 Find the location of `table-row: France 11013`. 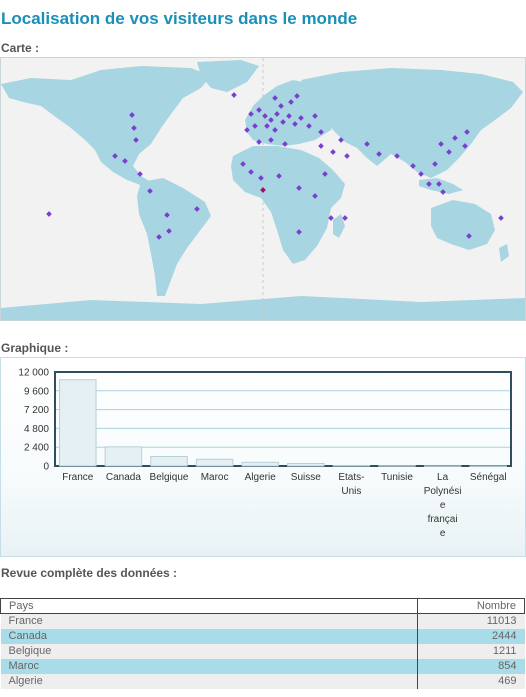

table-row: France 11013 is located at coordinates (262, 621).